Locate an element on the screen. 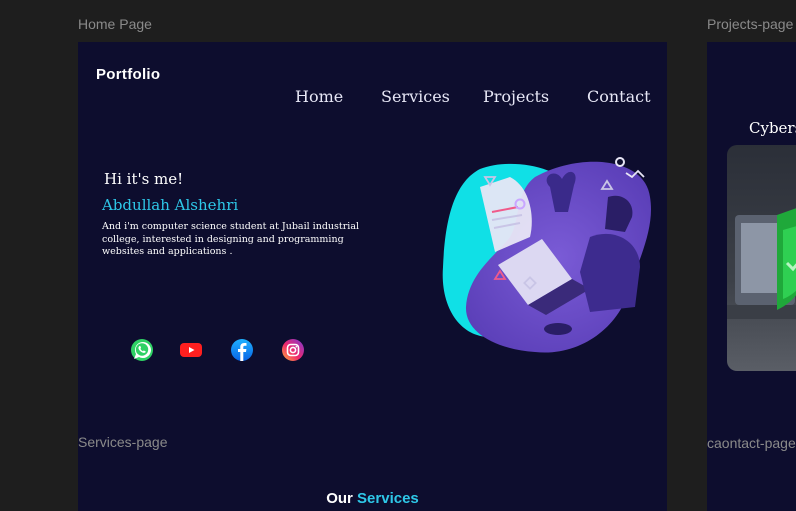  nav-projects: Projects is located at coordinates (516, 96).